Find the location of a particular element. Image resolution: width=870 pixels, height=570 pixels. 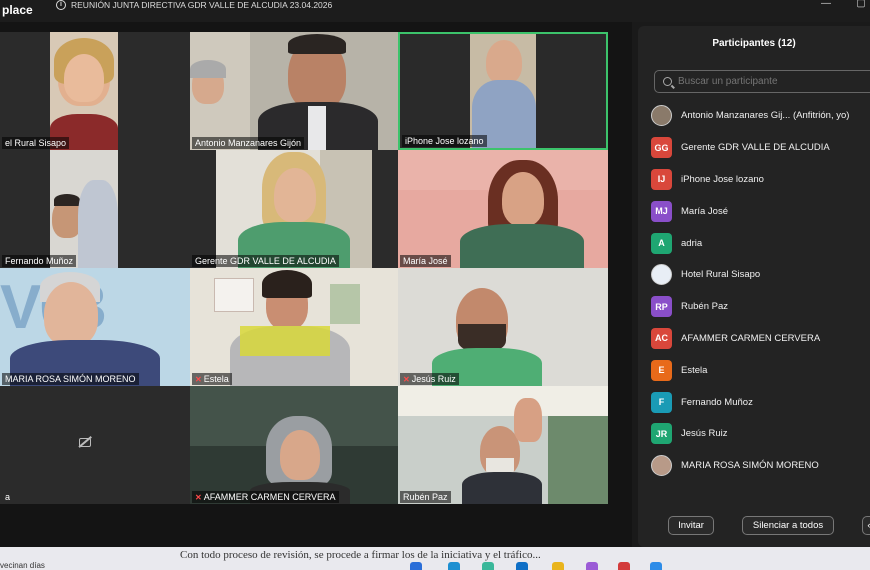

participant-row: GG Gerente GDR VALLE DE ALCUDIA is located at coordinates (760, 148).